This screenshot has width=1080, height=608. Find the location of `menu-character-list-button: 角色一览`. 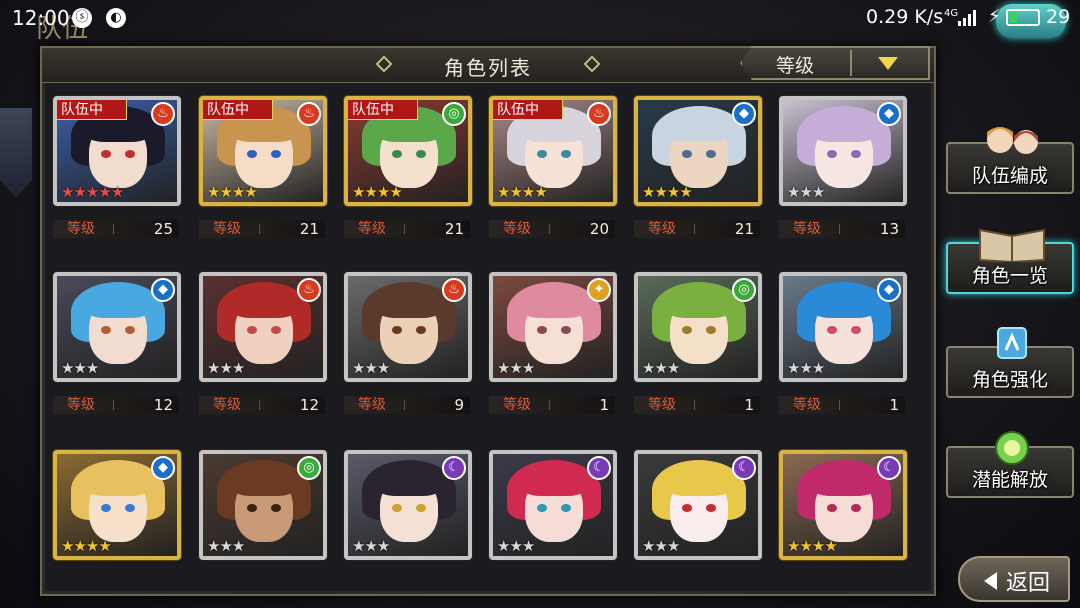

menu-character-list-button: 角色一览 is located at coordinates (1010, 261).